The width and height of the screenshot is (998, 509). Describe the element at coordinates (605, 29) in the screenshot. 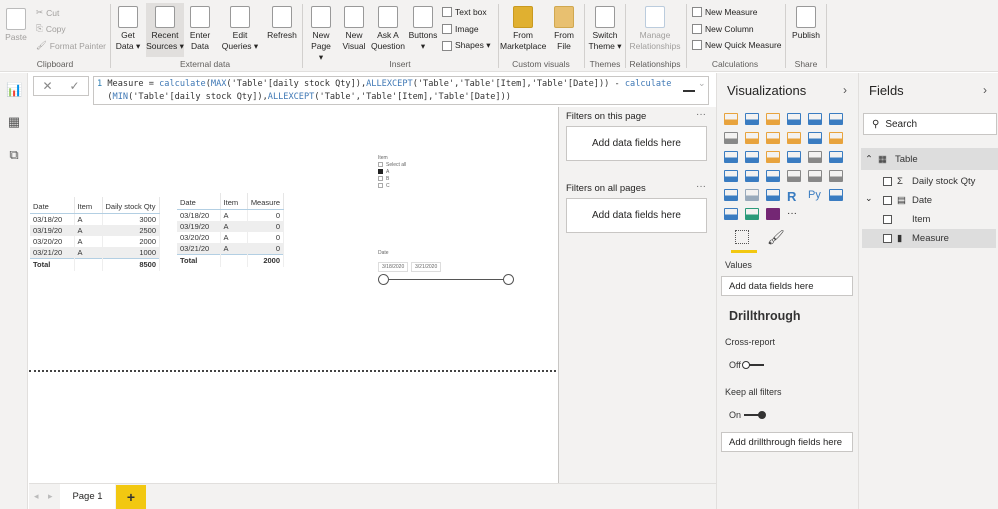

I see `switch-theme-button: Switch Theme ▾` at that location.